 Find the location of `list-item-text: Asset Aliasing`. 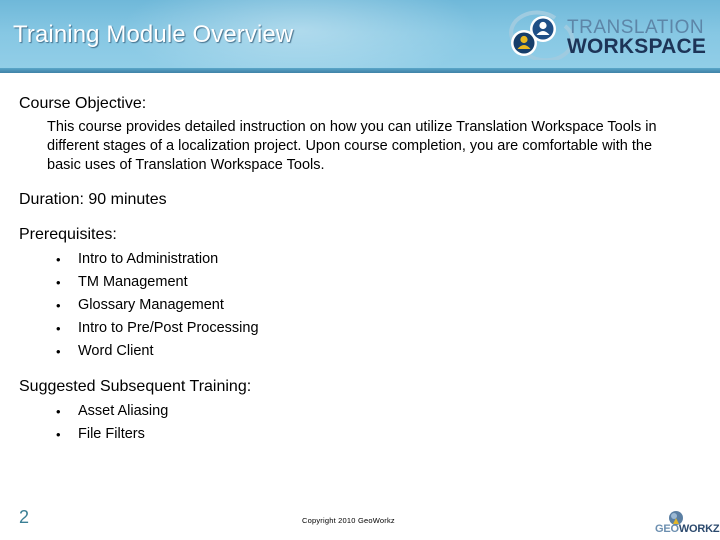

list-item-text: Asset Aliasing is located at coordinates (123, 411).